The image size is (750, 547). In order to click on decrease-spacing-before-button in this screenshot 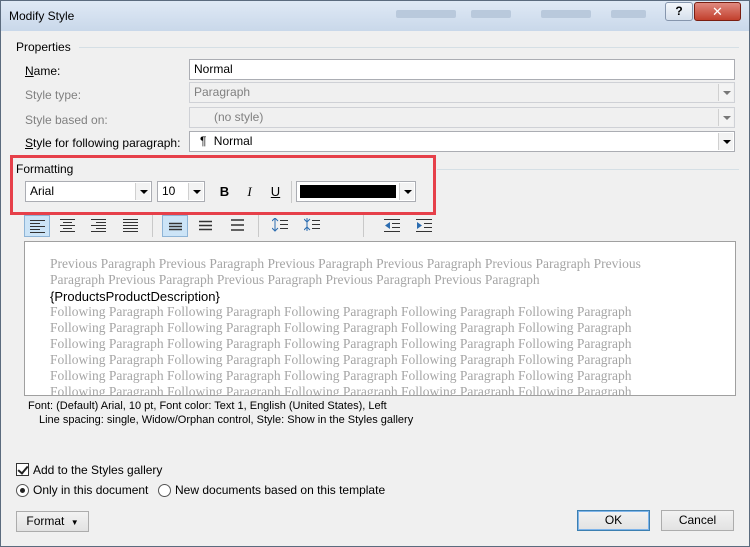, I will do `click(312, 226)`.